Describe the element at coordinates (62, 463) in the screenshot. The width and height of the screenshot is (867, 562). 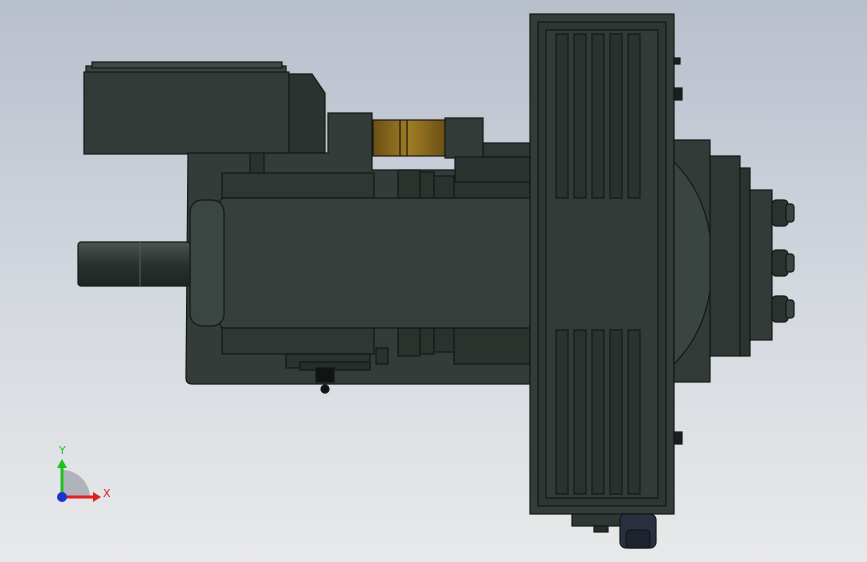
I see `y-axis-arrowhead` at that location.